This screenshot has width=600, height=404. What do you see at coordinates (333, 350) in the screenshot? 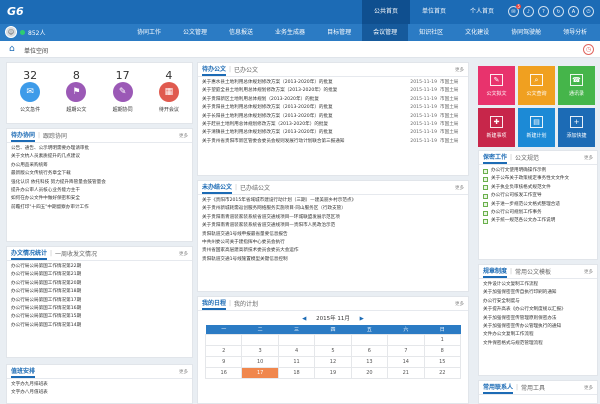
I see `calendar-day: 5` at bounding box center [333, 350].